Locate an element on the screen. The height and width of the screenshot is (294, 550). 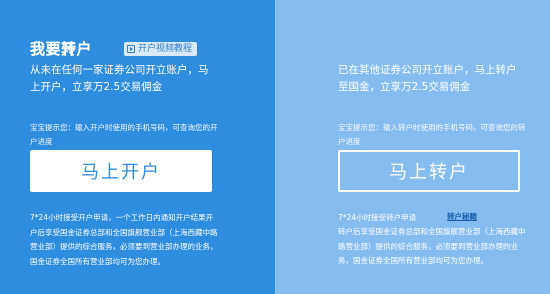
transfer-account-hint: 宝宝提示您：输入转户时使用的手机号码，可查询您的转户进度 is located at coordinates (432, 134).